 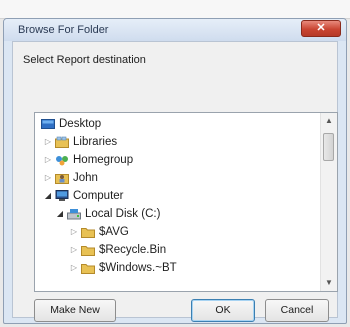 What do you see at coordinates (175, 160) in the screenshot?
I see `tree-item-homegroup: ▷ Homegroup` at bounding box center [175, 160].